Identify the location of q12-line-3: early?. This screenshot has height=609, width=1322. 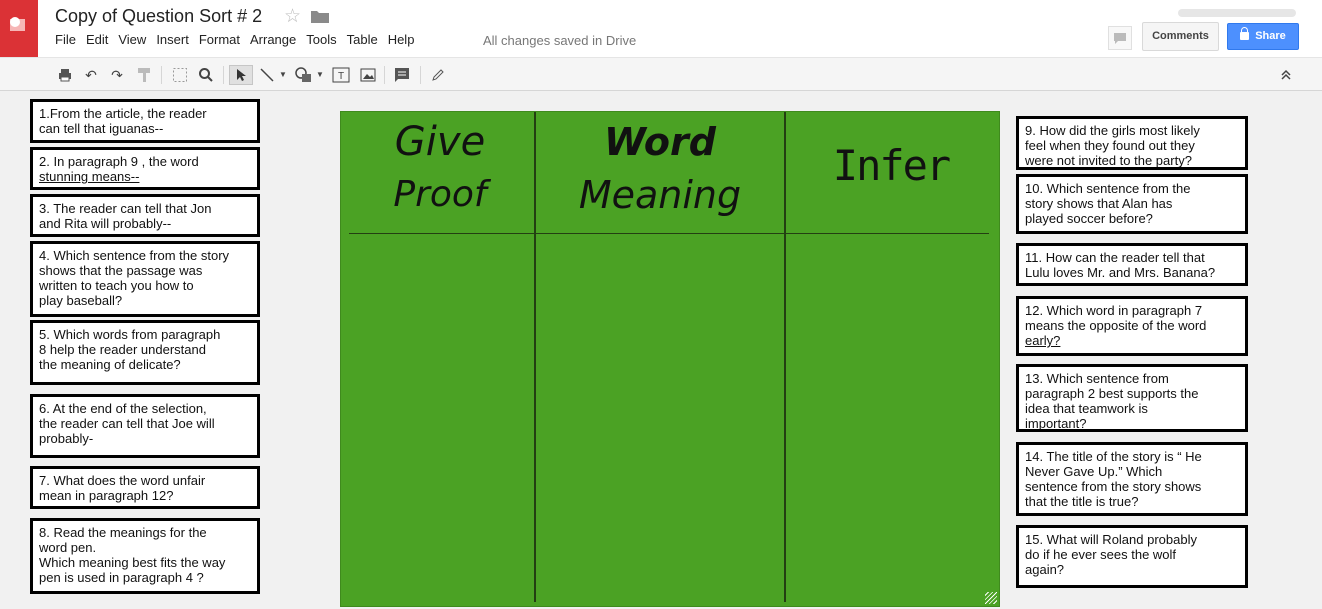
(1043, 340).